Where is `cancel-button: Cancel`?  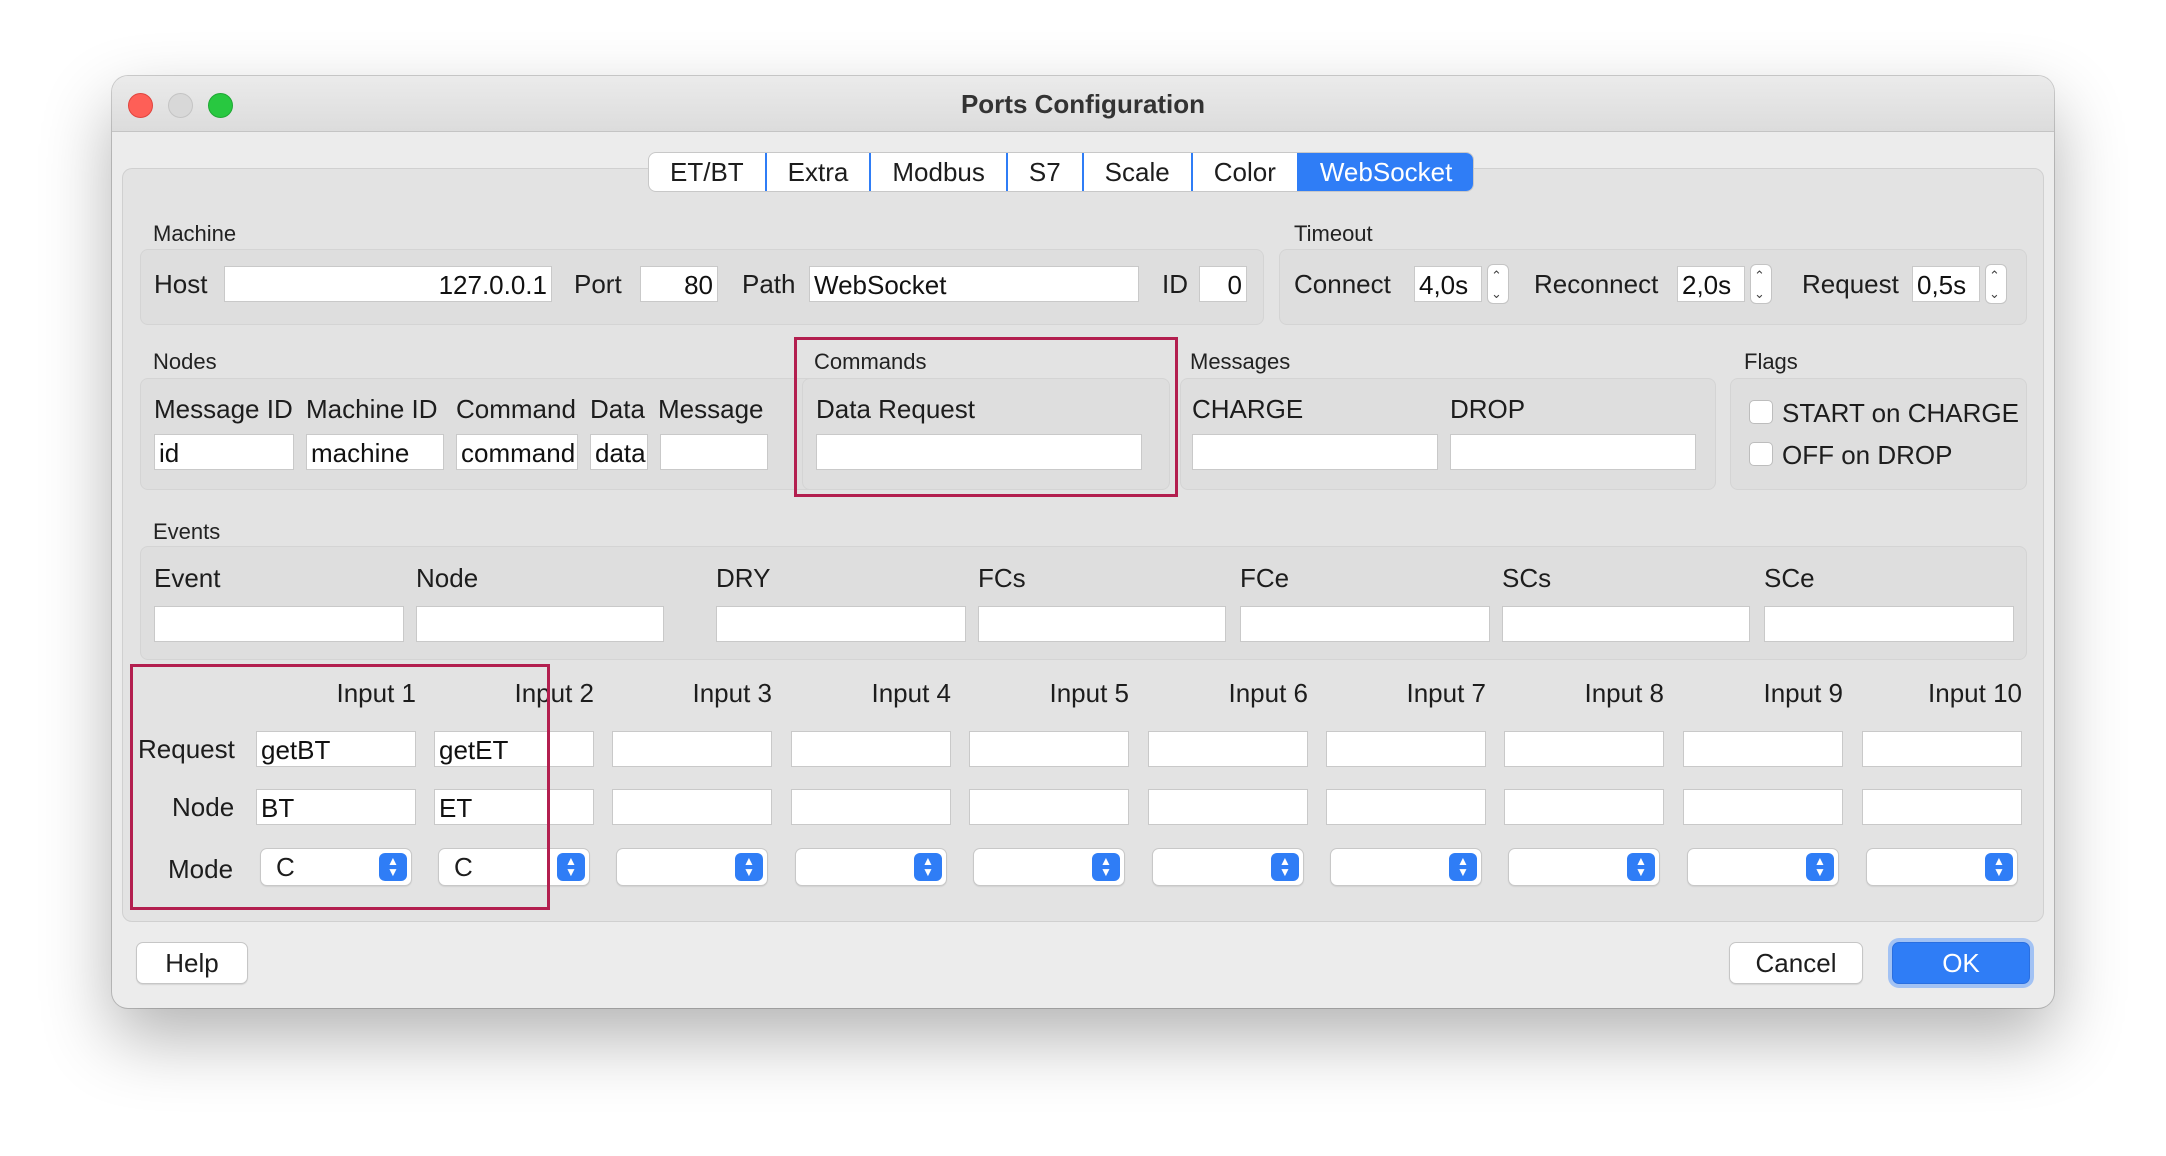 cancel-button: Cancel is located at coordinates (1796, 963).